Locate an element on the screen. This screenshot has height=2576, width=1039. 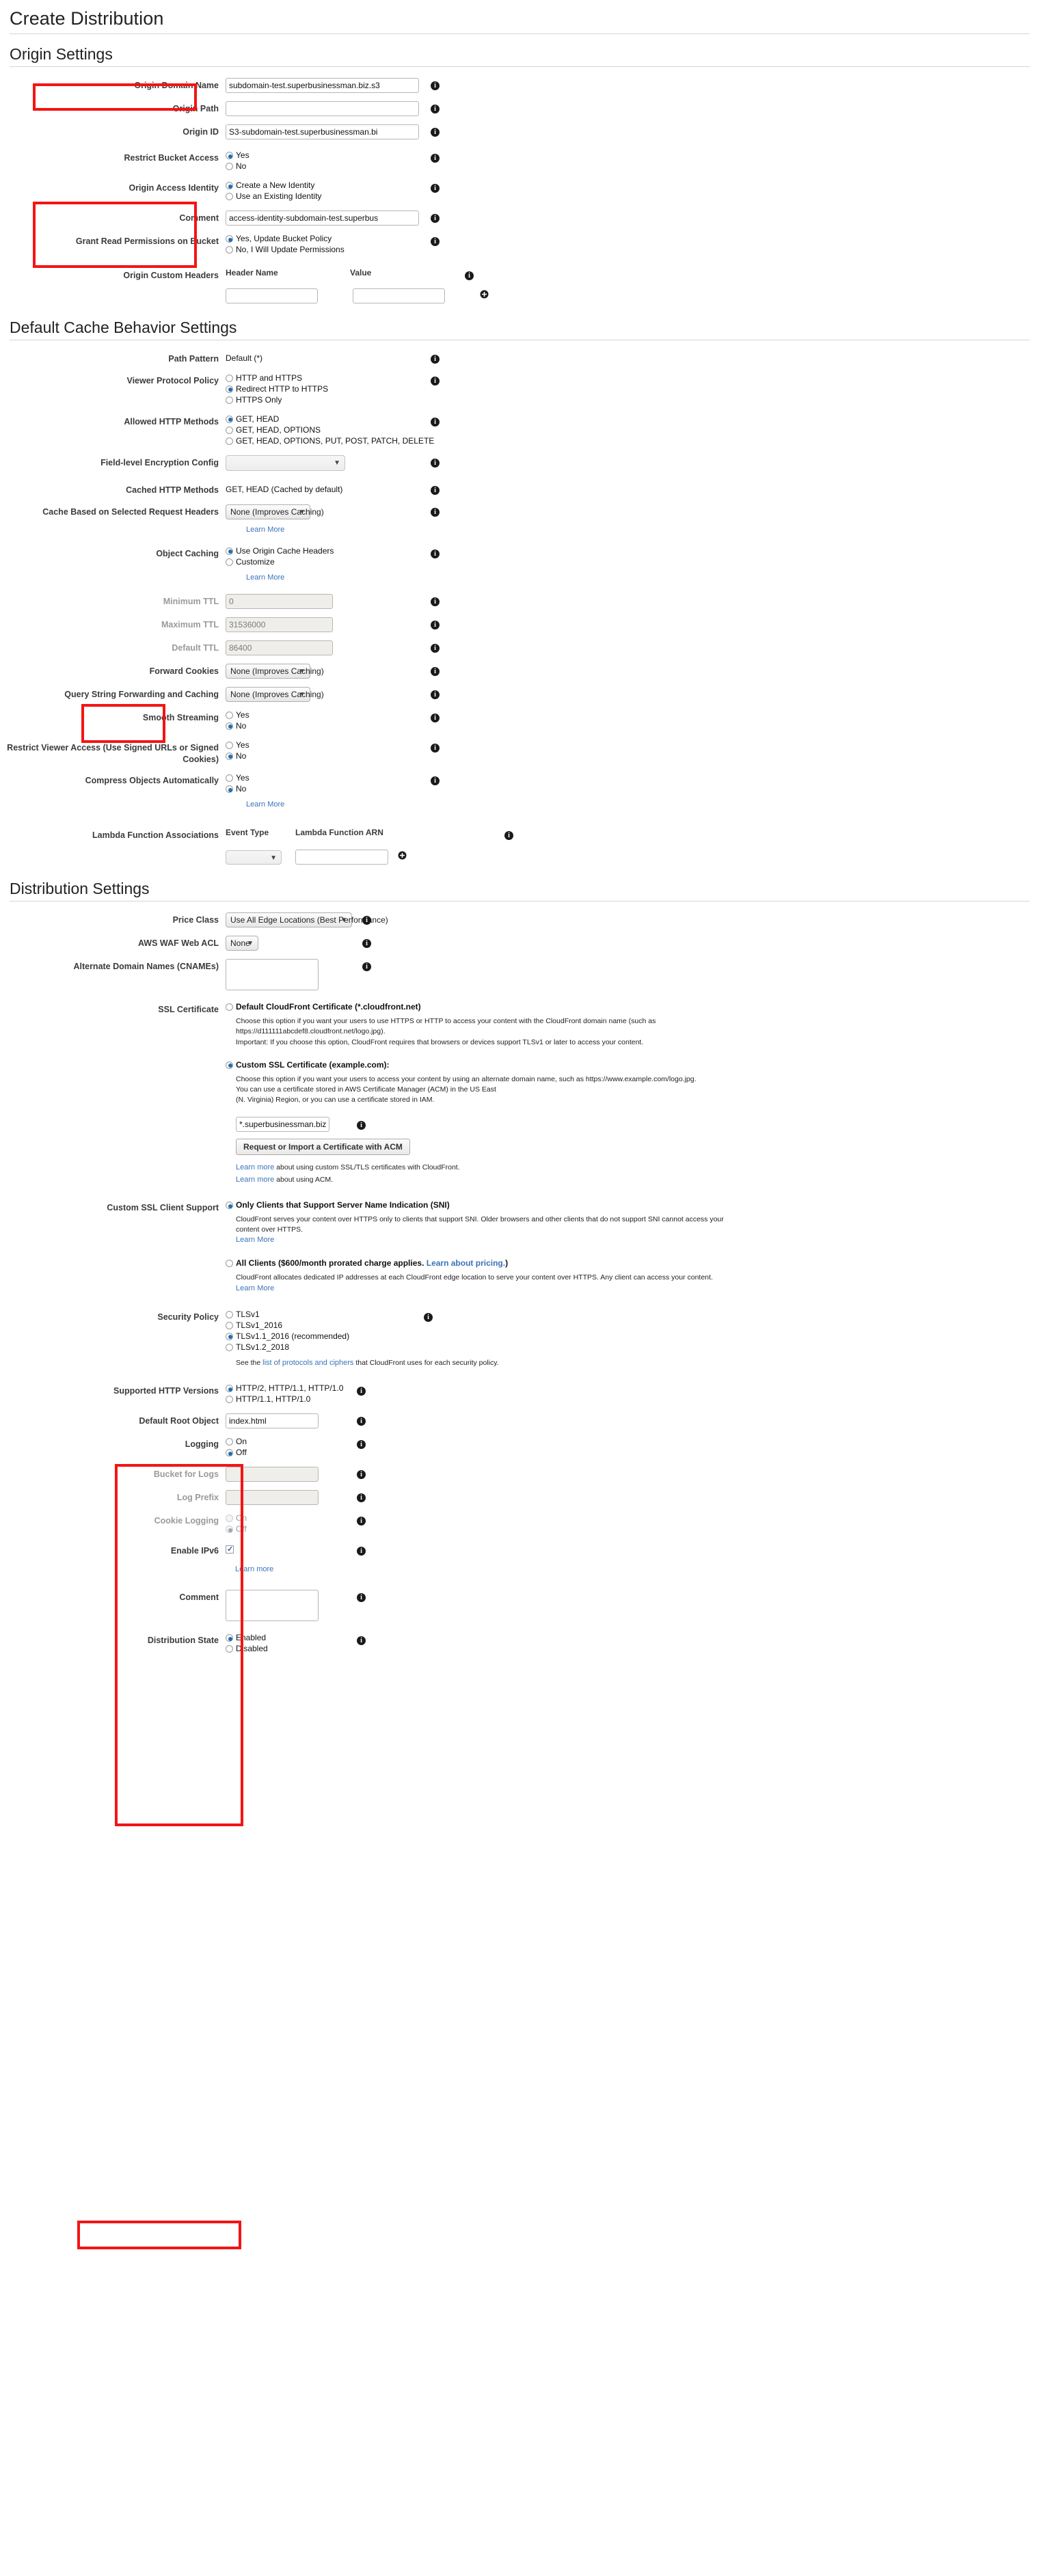
smooth-streaming-option-no: No is located at coordinates (237, 726).